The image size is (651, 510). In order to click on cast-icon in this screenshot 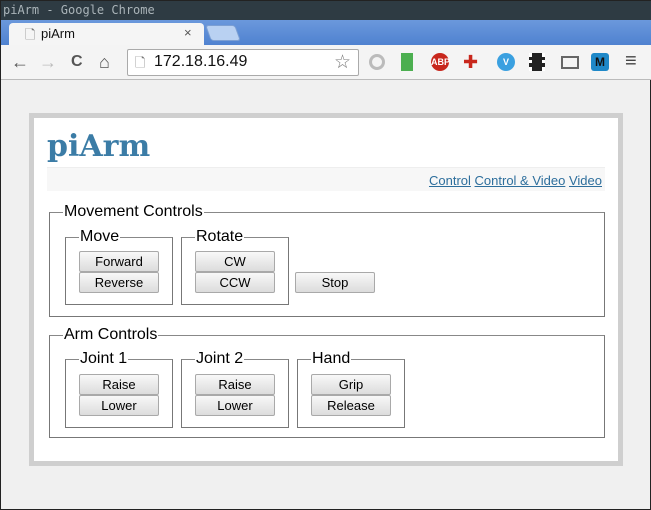, I will do `click(570, 62)`.